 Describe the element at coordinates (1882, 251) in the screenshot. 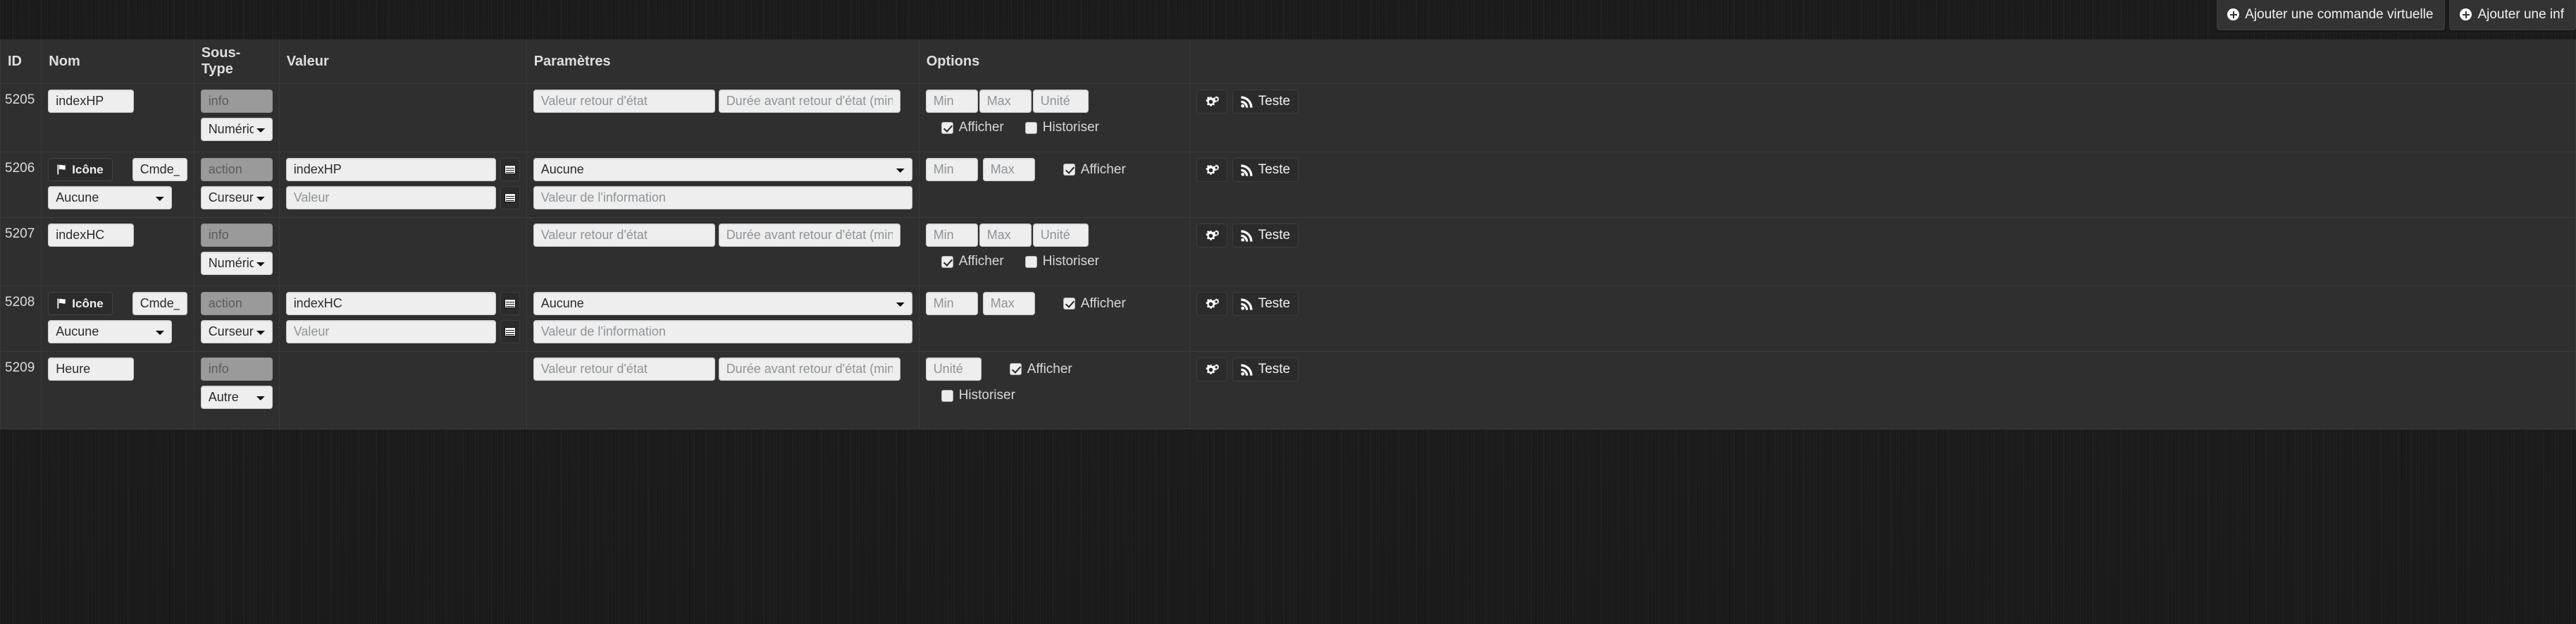

I see `cell-actions: Teste` at that location.